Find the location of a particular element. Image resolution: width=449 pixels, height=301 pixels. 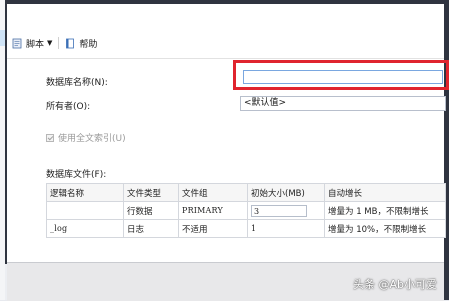

cell-filegroup: 不适用 is located at coordinates (213, 228).